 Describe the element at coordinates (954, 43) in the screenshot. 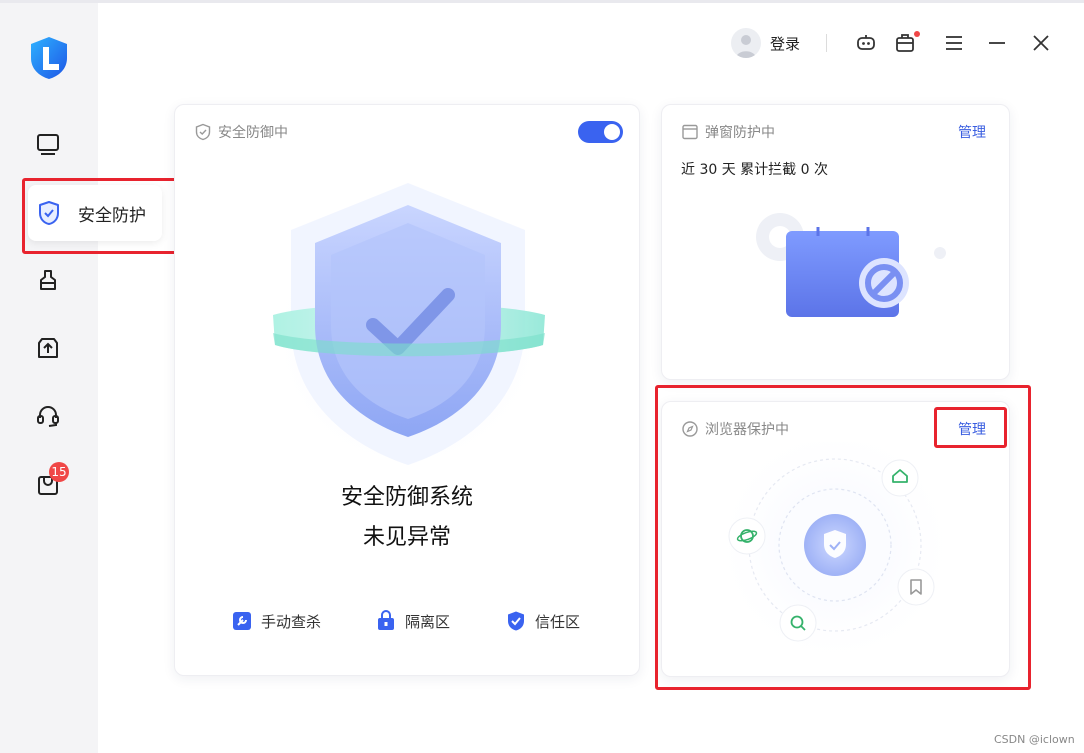

I see `menu-icon` at that location.